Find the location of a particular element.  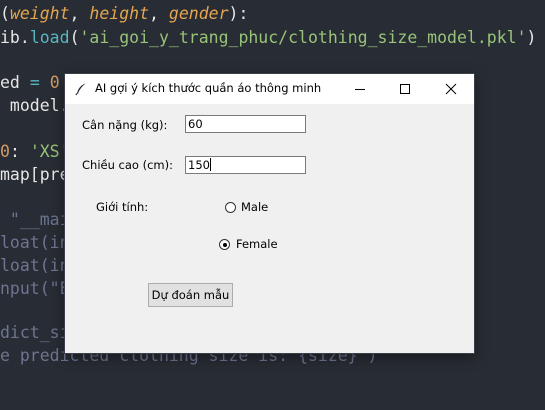

code-token: = is located at coordinates (34, 82).